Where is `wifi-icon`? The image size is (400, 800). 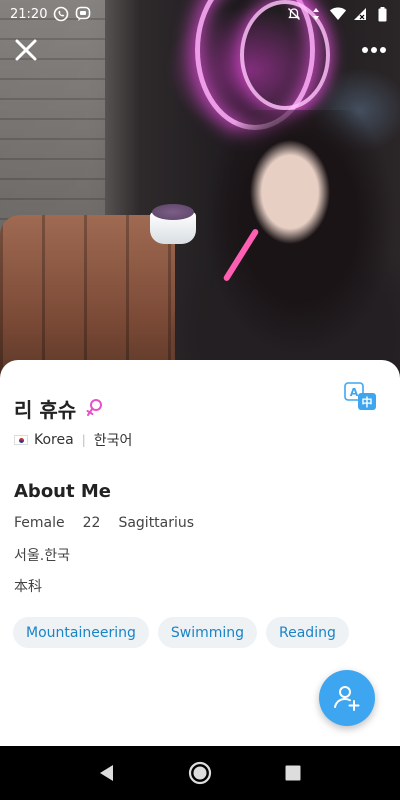 wifi-icon is located at coordinates (338, 14).